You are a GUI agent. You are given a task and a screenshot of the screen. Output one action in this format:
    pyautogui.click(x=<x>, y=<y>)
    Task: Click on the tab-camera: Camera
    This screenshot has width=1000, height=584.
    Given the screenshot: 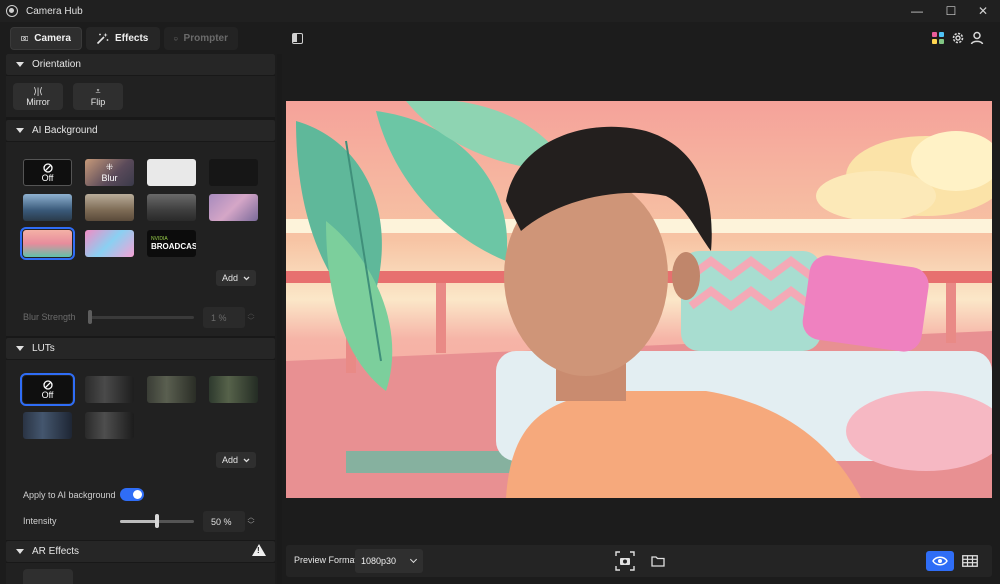 What is the action you would take?
    pyautogui.click(x=46, y=38)
    